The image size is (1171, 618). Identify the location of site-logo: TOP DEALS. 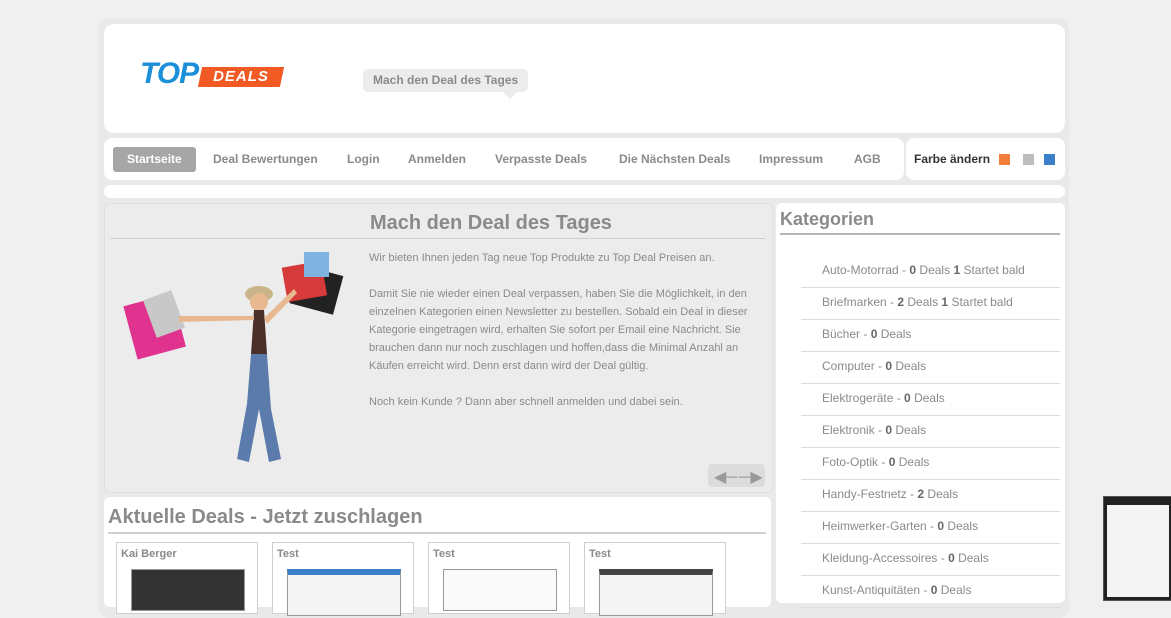
(215, 74).